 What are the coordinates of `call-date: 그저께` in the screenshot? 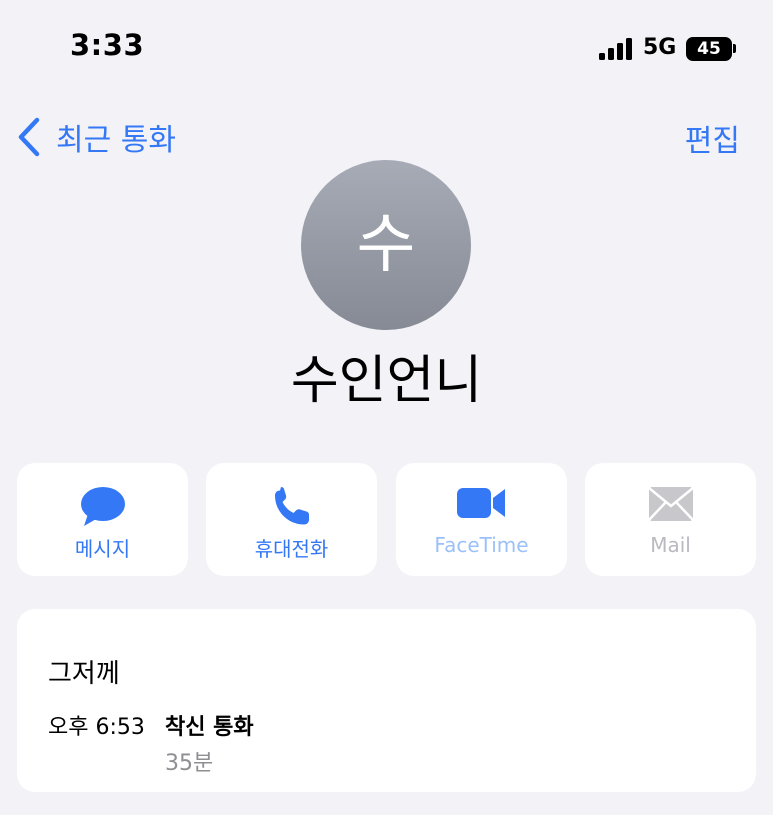 It's located at (84, 674).